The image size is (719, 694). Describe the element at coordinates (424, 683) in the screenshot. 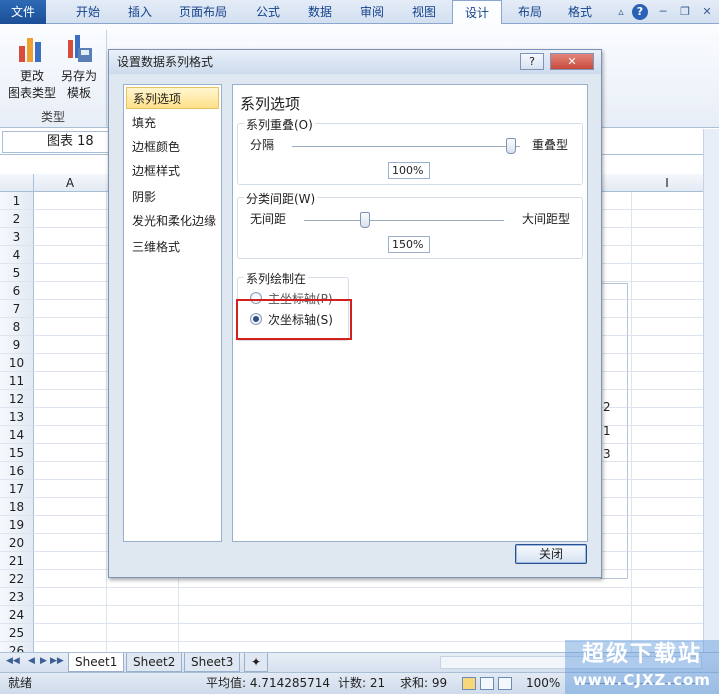

I see `status-sum: 求和: 99` at that location.